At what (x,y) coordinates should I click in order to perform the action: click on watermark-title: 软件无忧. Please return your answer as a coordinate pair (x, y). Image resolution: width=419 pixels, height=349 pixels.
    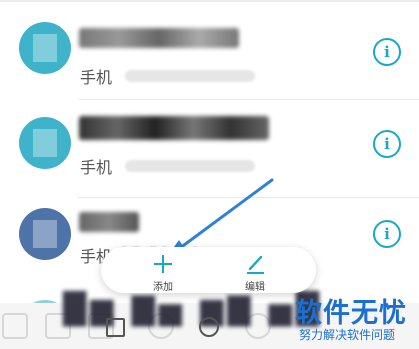
    Looking at the image, I should click on (351, 313).